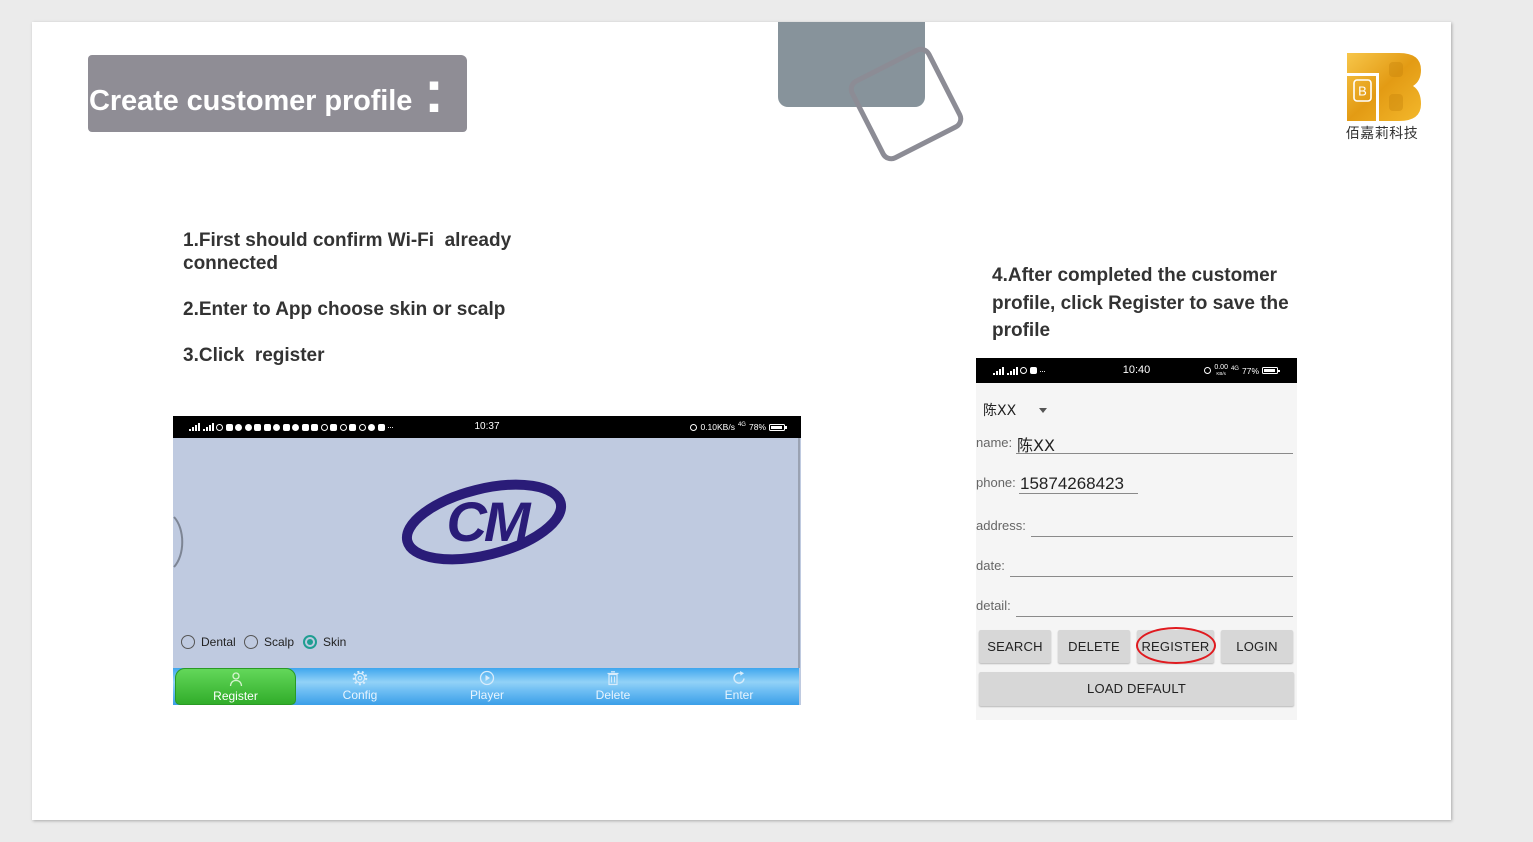 The image size is (1533, 842). What do you see at coordinates (1362, 91) in the screenshot?
I see `logo-mark: B` at bounding box center [1362, 91].